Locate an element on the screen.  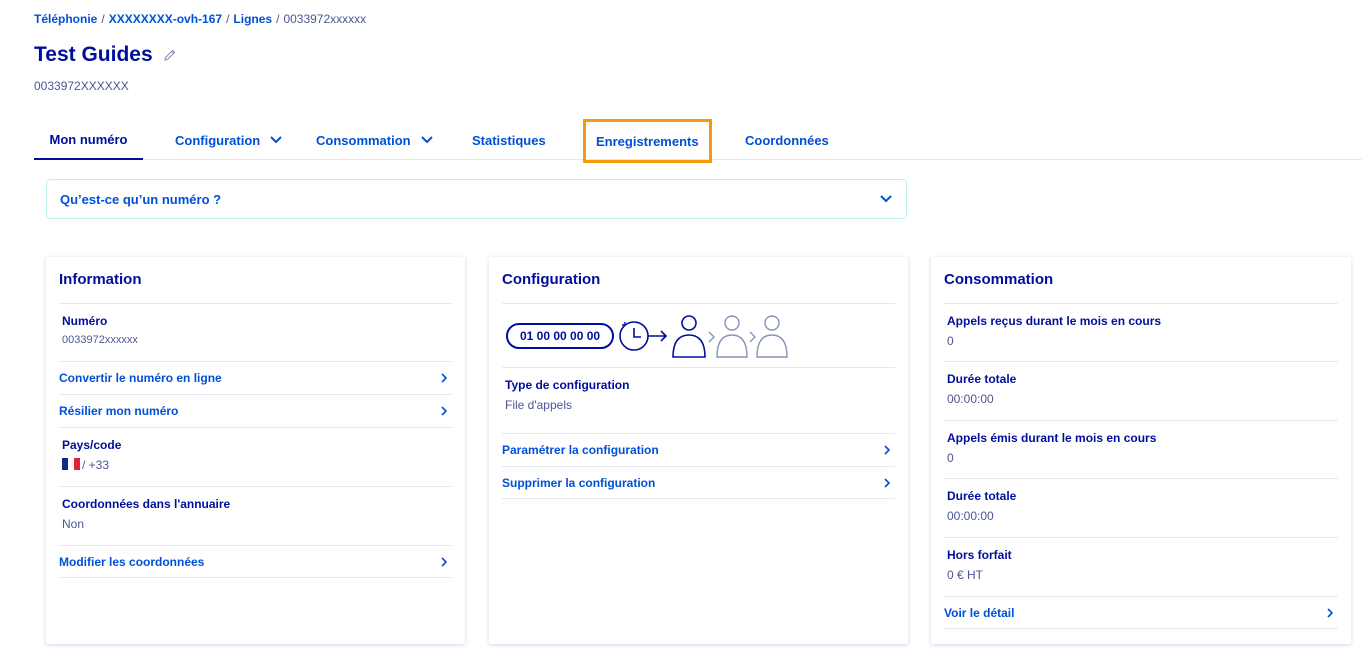
numero-label: Numéro is located at coordinates (85, 321).